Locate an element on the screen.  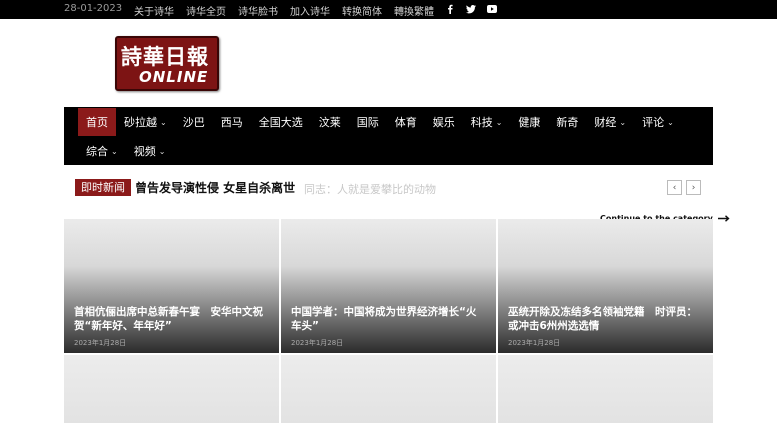
top-link-about: 关于诗华 is located at coordinates (154, 10).